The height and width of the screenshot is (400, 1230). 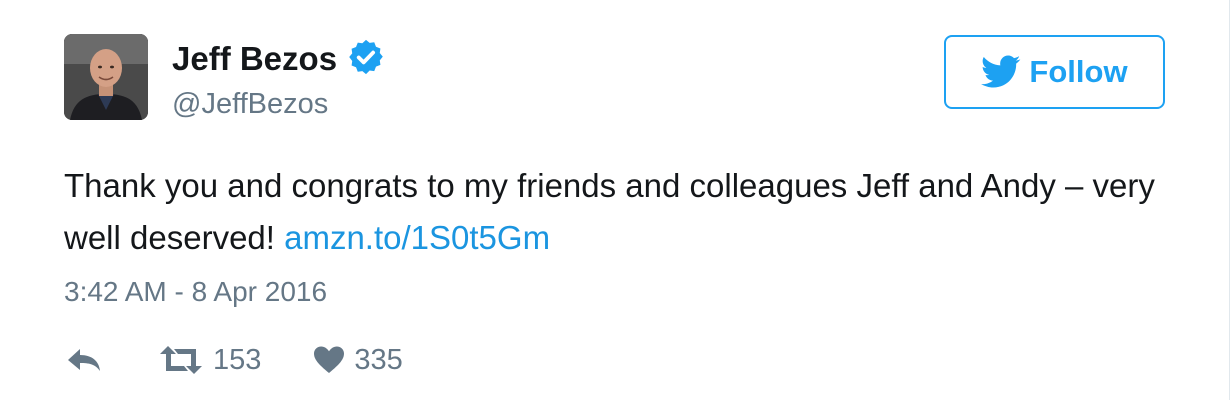 I want to click on heart-icon, so click(x=329, y=359).